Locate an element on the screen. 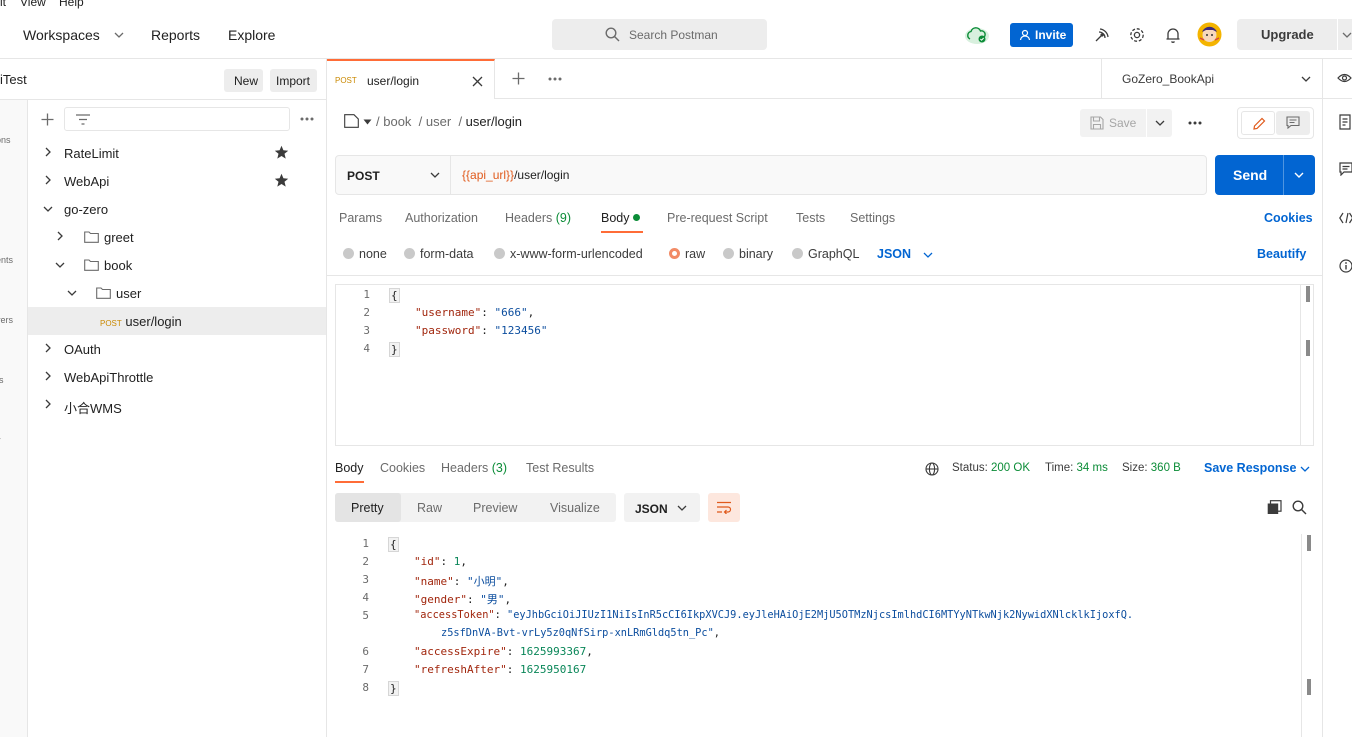 Image resolution: width=1352 pixels, height=737 pixels. tree-label: 小合WMS is located at coordinates (93, 408).